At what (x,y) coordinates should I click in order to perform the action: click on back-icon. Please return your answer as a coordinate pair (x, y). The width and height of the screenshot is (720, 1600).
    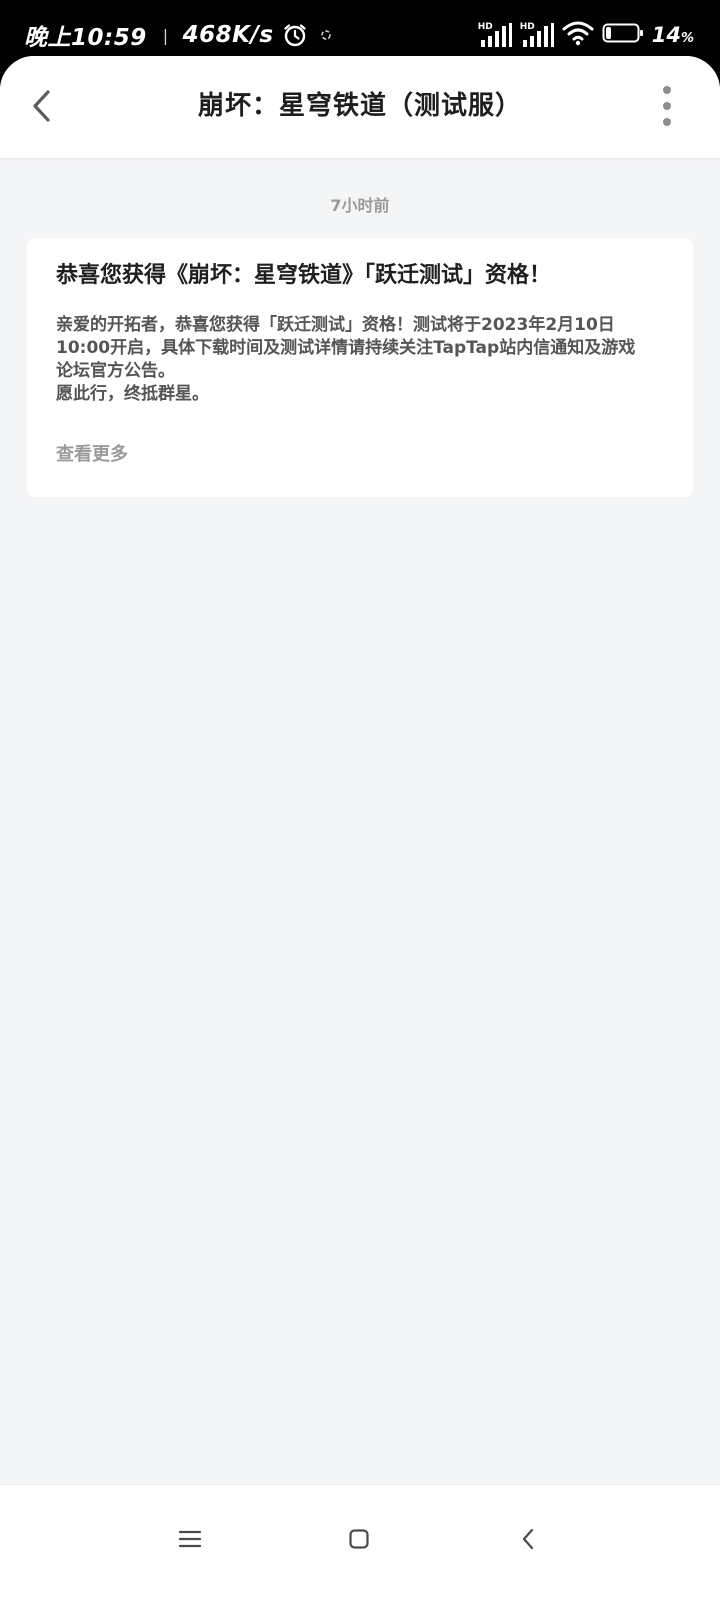
    Looking at the image, I should click on (528, 1539).